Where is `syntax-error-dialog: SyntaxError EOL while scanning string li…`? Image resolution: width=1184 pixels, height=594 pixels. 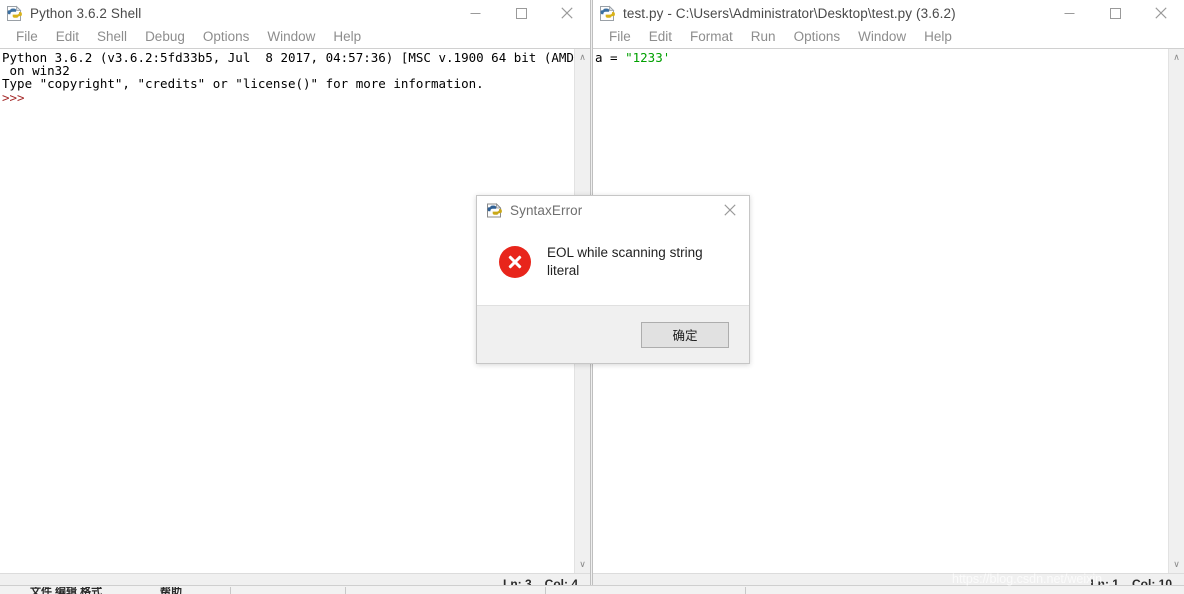 syntax-error-dialog: SyntaxError EOL while scanning string li… is located at coordinates (613, 279).